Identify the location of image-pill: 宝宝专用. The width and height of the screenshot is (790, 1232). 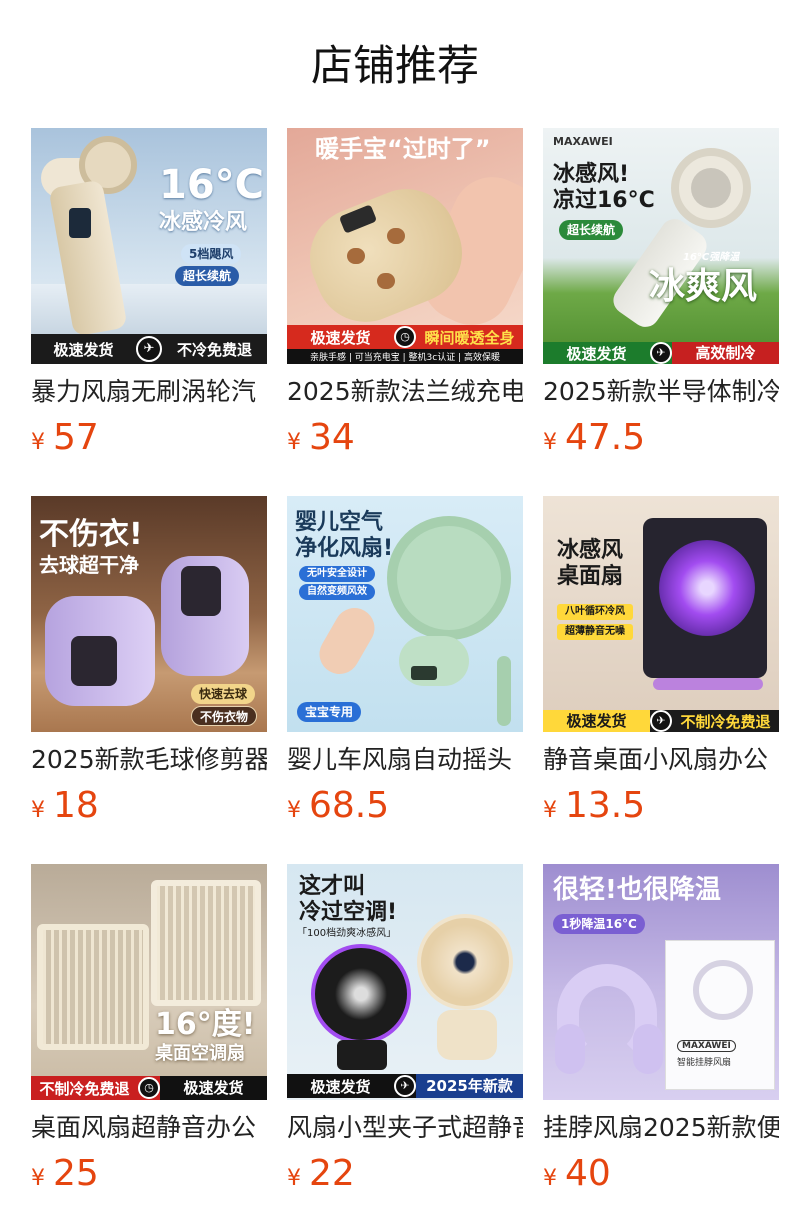
(329, 712).